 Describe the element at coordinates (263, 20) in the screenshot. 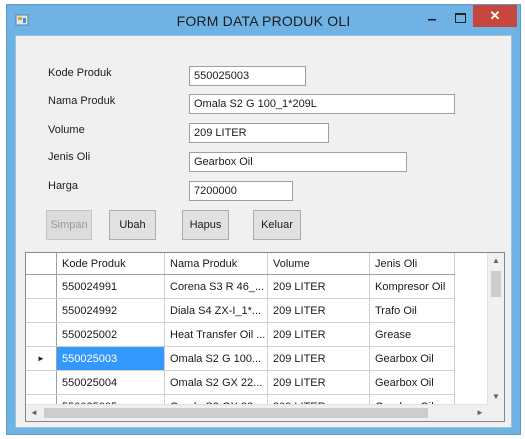

I see `title-bar: FORM DATA PRODUK OLI – ✕` at that location.